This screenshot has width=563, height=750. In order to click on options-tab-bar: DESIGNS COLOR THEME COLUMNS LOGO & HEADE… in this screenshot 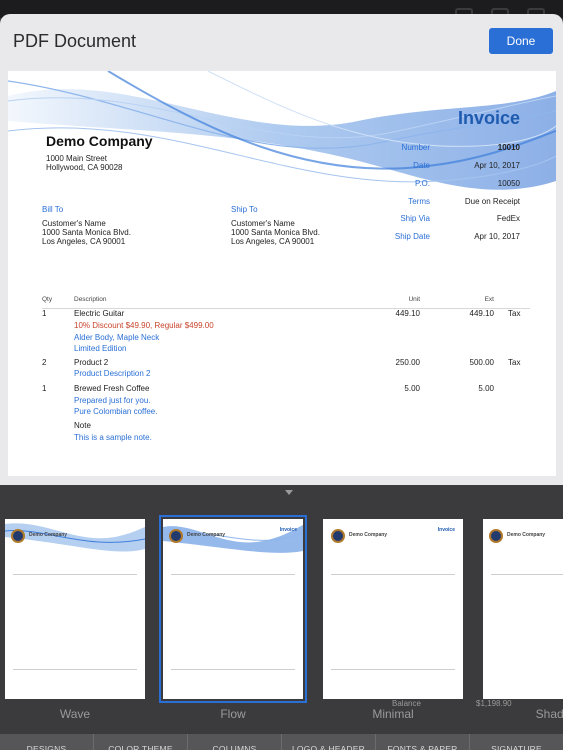, I will do `click(281, 742)`.